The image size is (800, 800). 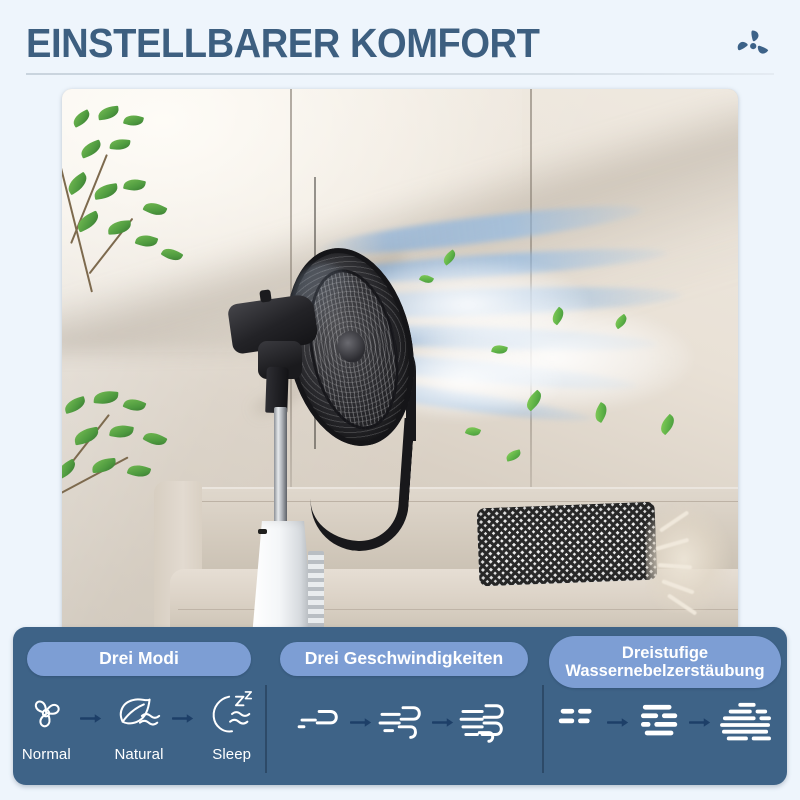 What do you see at coordinates (753, 46) in the screenshot?
I see `fan-propeller-icon` at bounding box center [753, 46].